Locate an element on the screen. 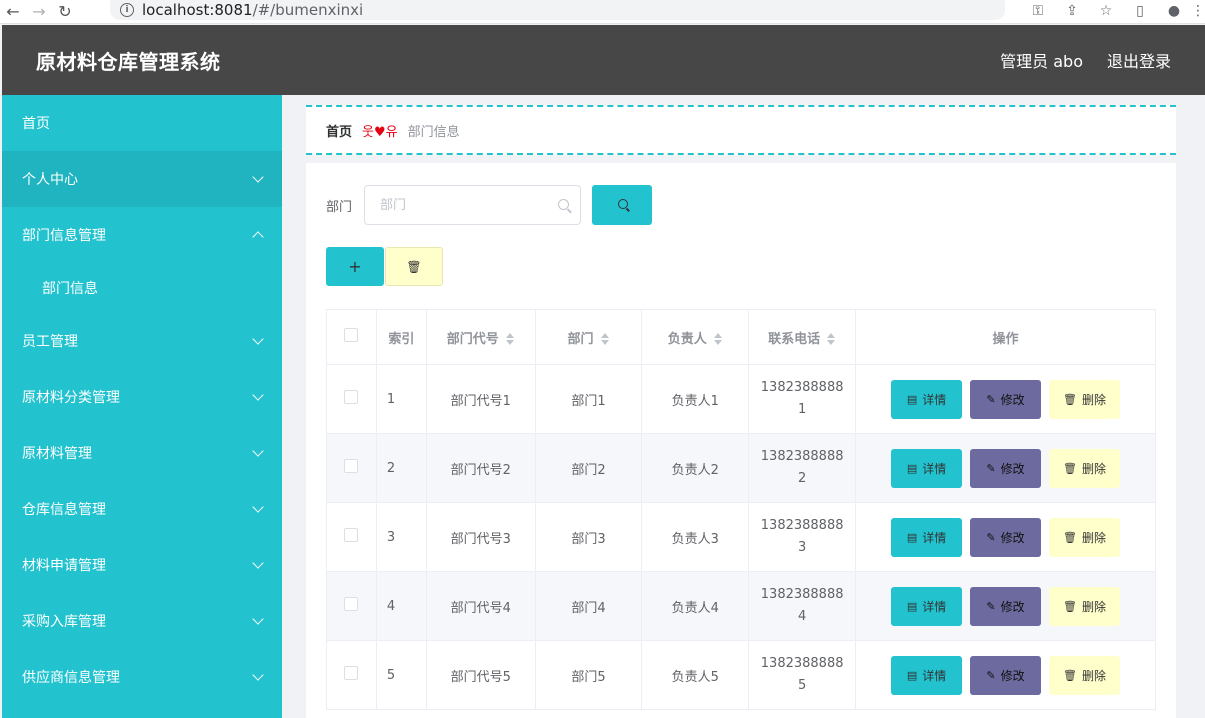  address-bar: i localhost:8081/#/bumenxinxi is located at coordinates (557, 10).